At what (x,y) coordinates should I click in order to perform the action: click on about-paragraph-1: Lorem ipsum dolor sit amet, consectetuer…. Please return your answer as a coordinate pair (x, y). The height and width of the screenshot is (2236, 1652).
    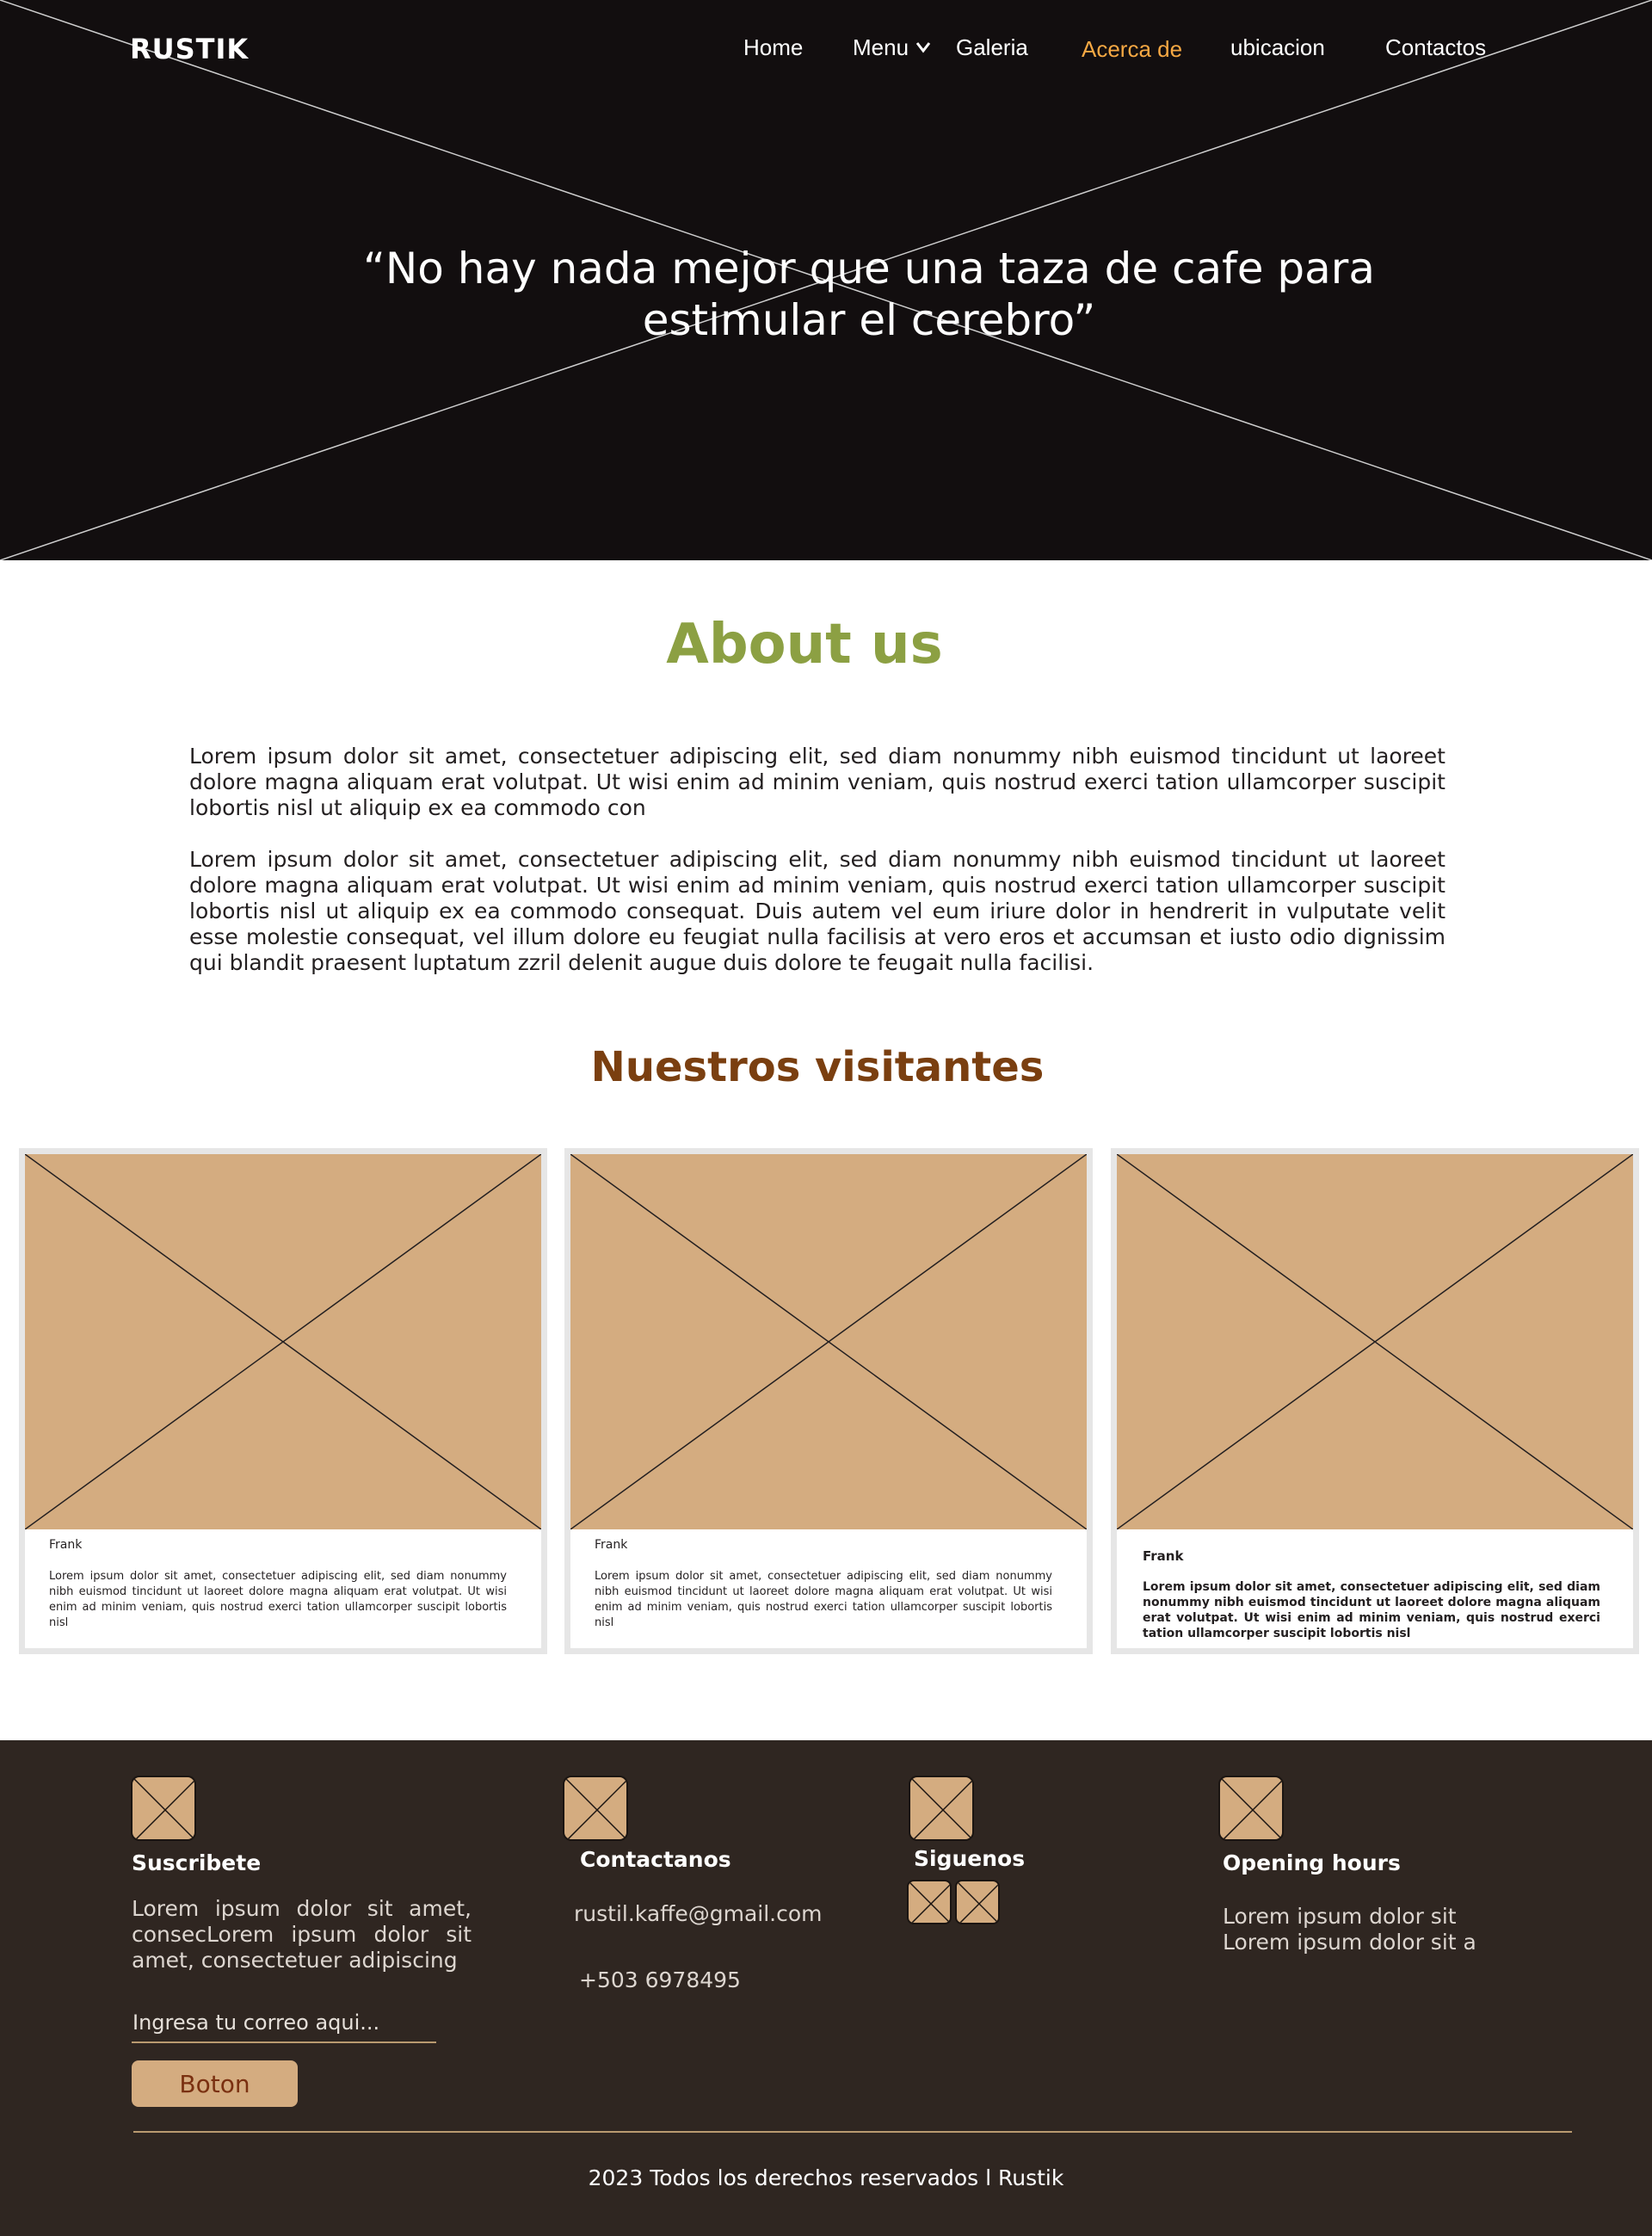
    Looking at the image, I should click on (817, 782).